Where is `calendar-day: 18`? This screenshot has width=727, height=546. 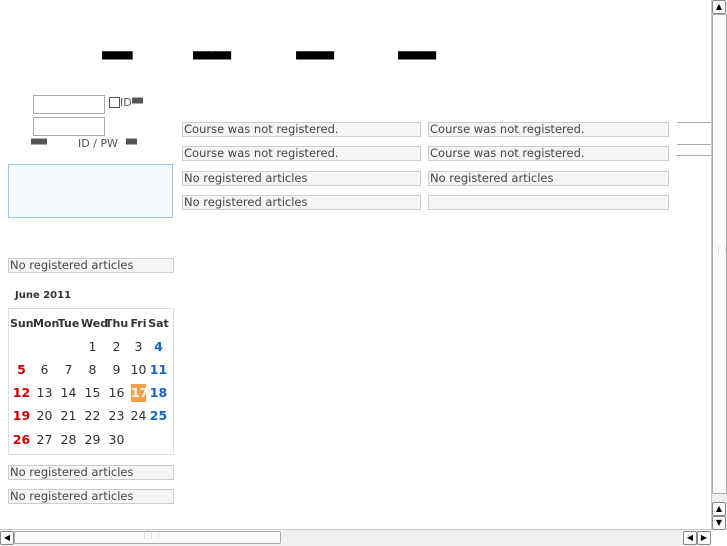 calendar-day: 18 is located at coordinates (158, 393).